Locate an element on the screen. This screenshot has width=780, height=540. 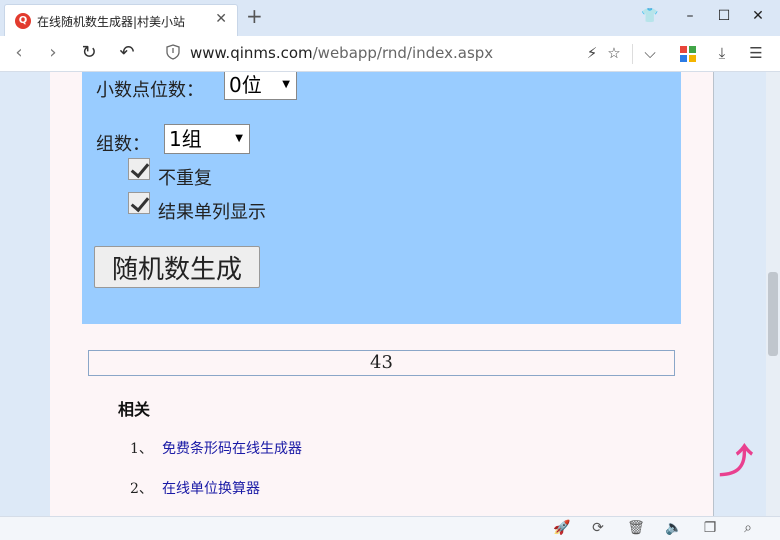
decimal-select: 0位 ▼ is located at coordinates (260, 86).